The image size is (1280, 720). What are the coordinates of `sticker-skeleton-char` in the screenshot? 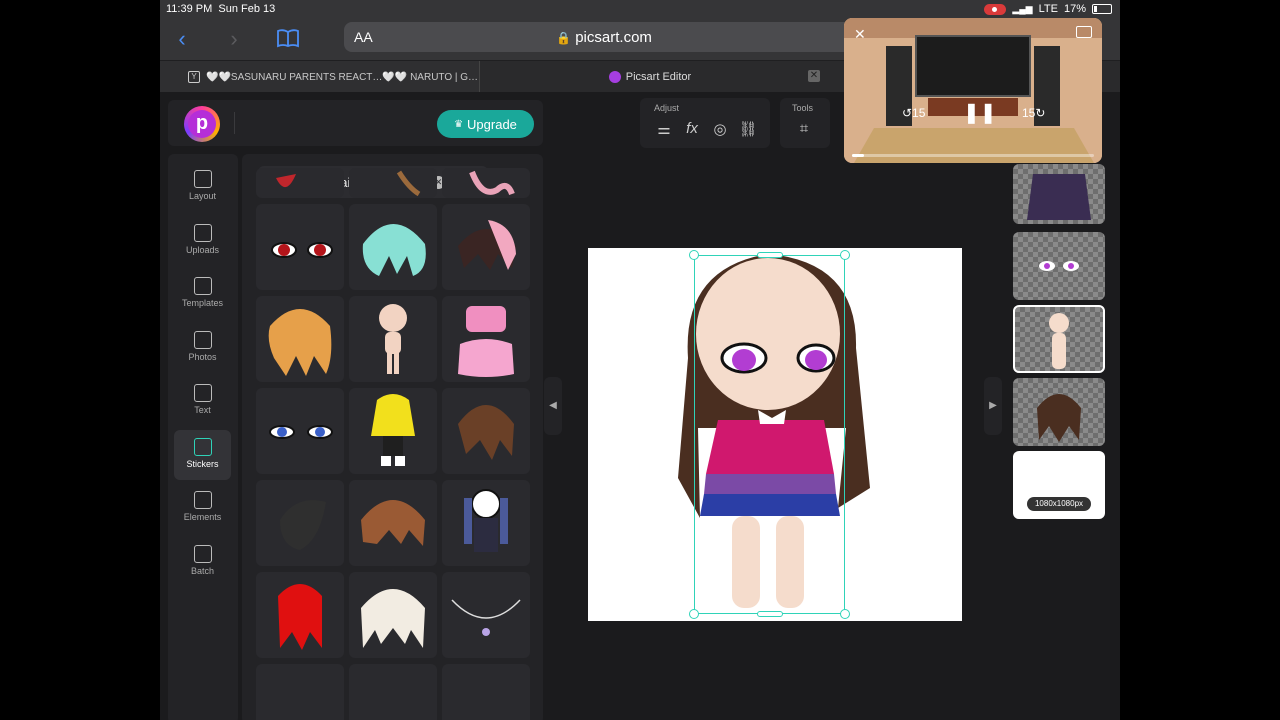 It's located at (486, 523).